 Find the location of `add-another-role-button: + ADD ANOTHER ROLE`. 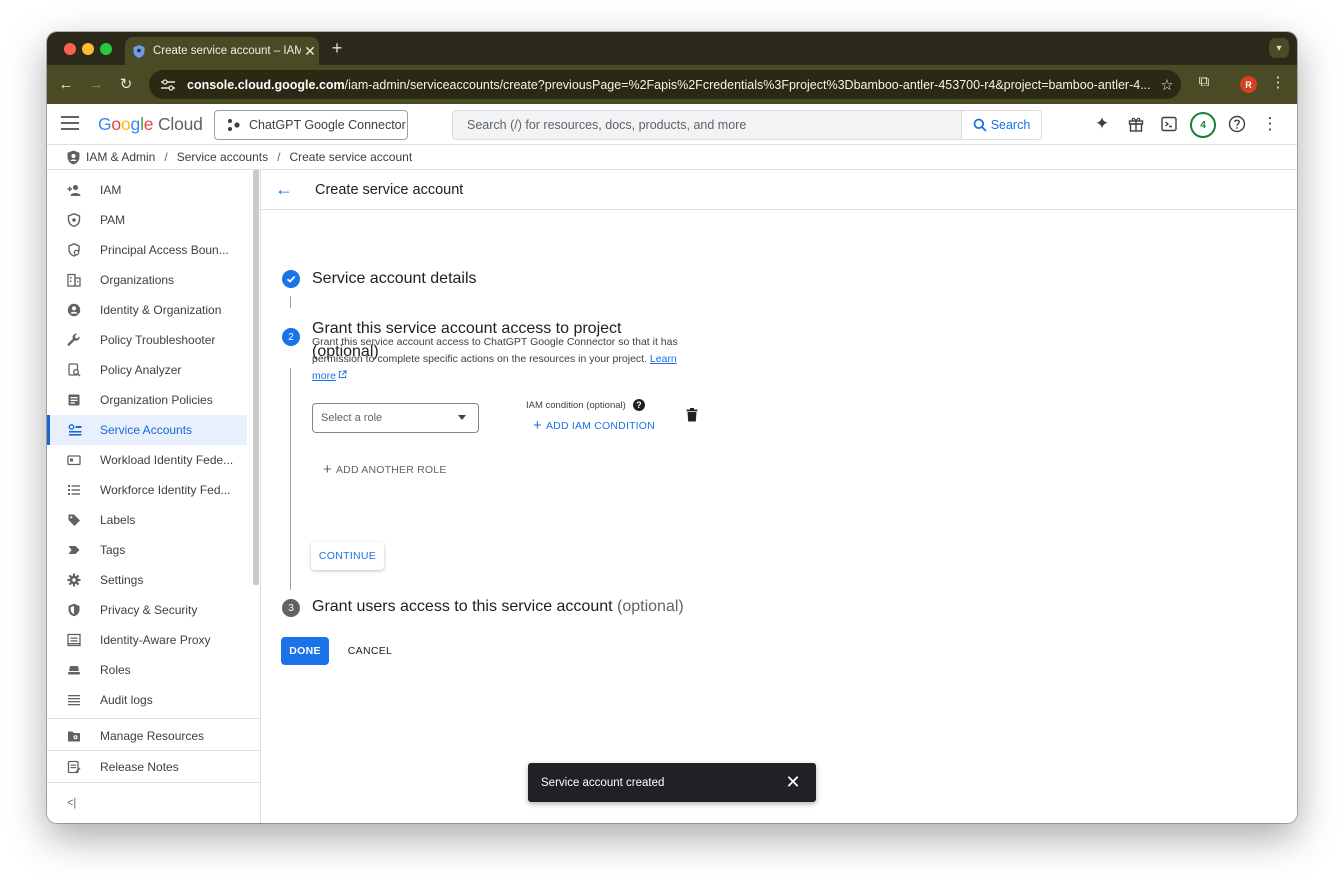

add-another-role-button: + ADD ANOTHER ROLE is located at coordinates (385, 469).